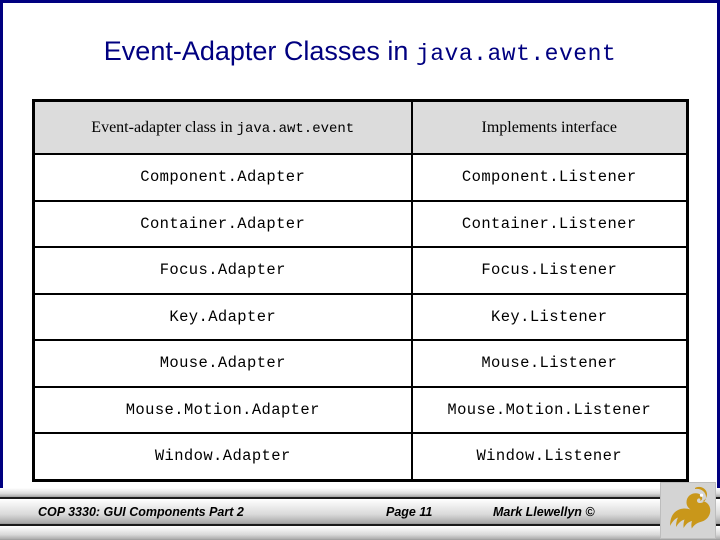  What do you see at coordinates (549, 409) in the screenshot?
I see `cell-listener-interface: Mouse.Motion.Listener` at bounding box center [549, 409].